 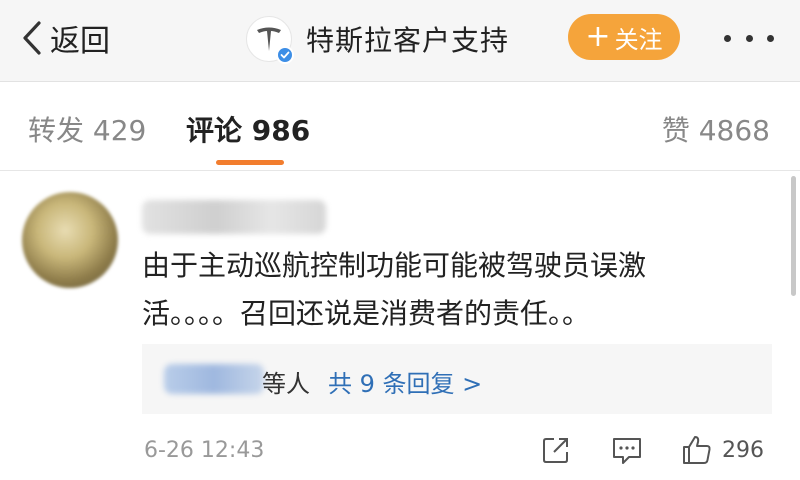 I want to click on comment-text: 由于主动巡航控制功能可能被驾驶员误激活。。。。召回还说是消费者的责任。。, so click(x=394, y=289).